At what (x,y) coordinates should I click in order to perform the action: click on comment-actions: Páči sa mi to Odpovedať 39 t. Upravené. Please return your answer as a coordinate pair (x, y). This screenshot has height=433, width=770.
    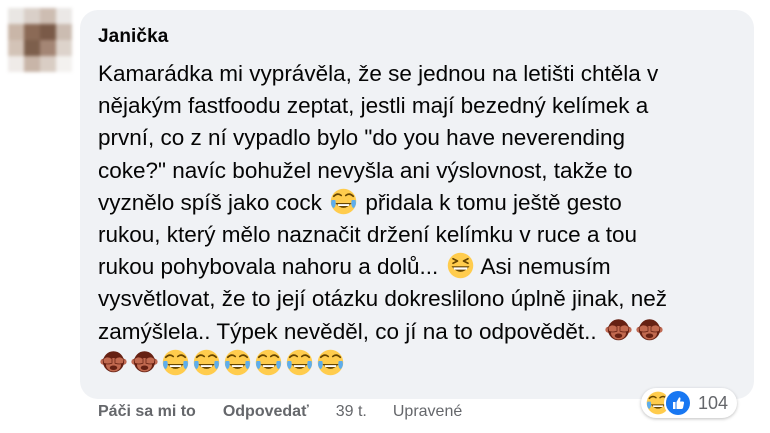
    Looking at the image, I should click on (280, 412).